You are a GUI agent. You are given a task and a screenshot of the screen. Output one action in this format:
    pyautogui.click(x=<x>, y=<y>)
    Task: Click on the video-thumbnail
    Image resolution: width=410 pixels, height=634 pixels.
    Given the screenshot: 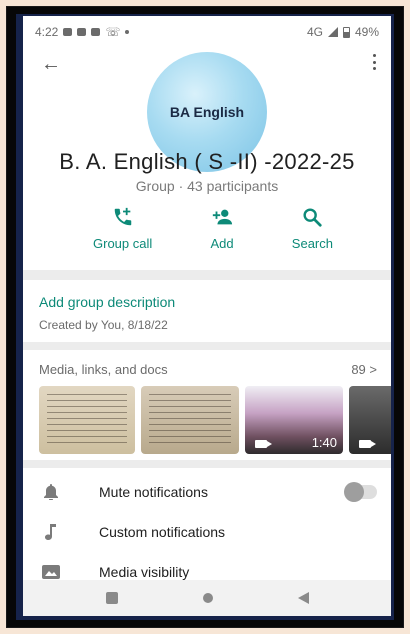 What is the action you would take?
    pyautogui.click(x=370, y=420)
    